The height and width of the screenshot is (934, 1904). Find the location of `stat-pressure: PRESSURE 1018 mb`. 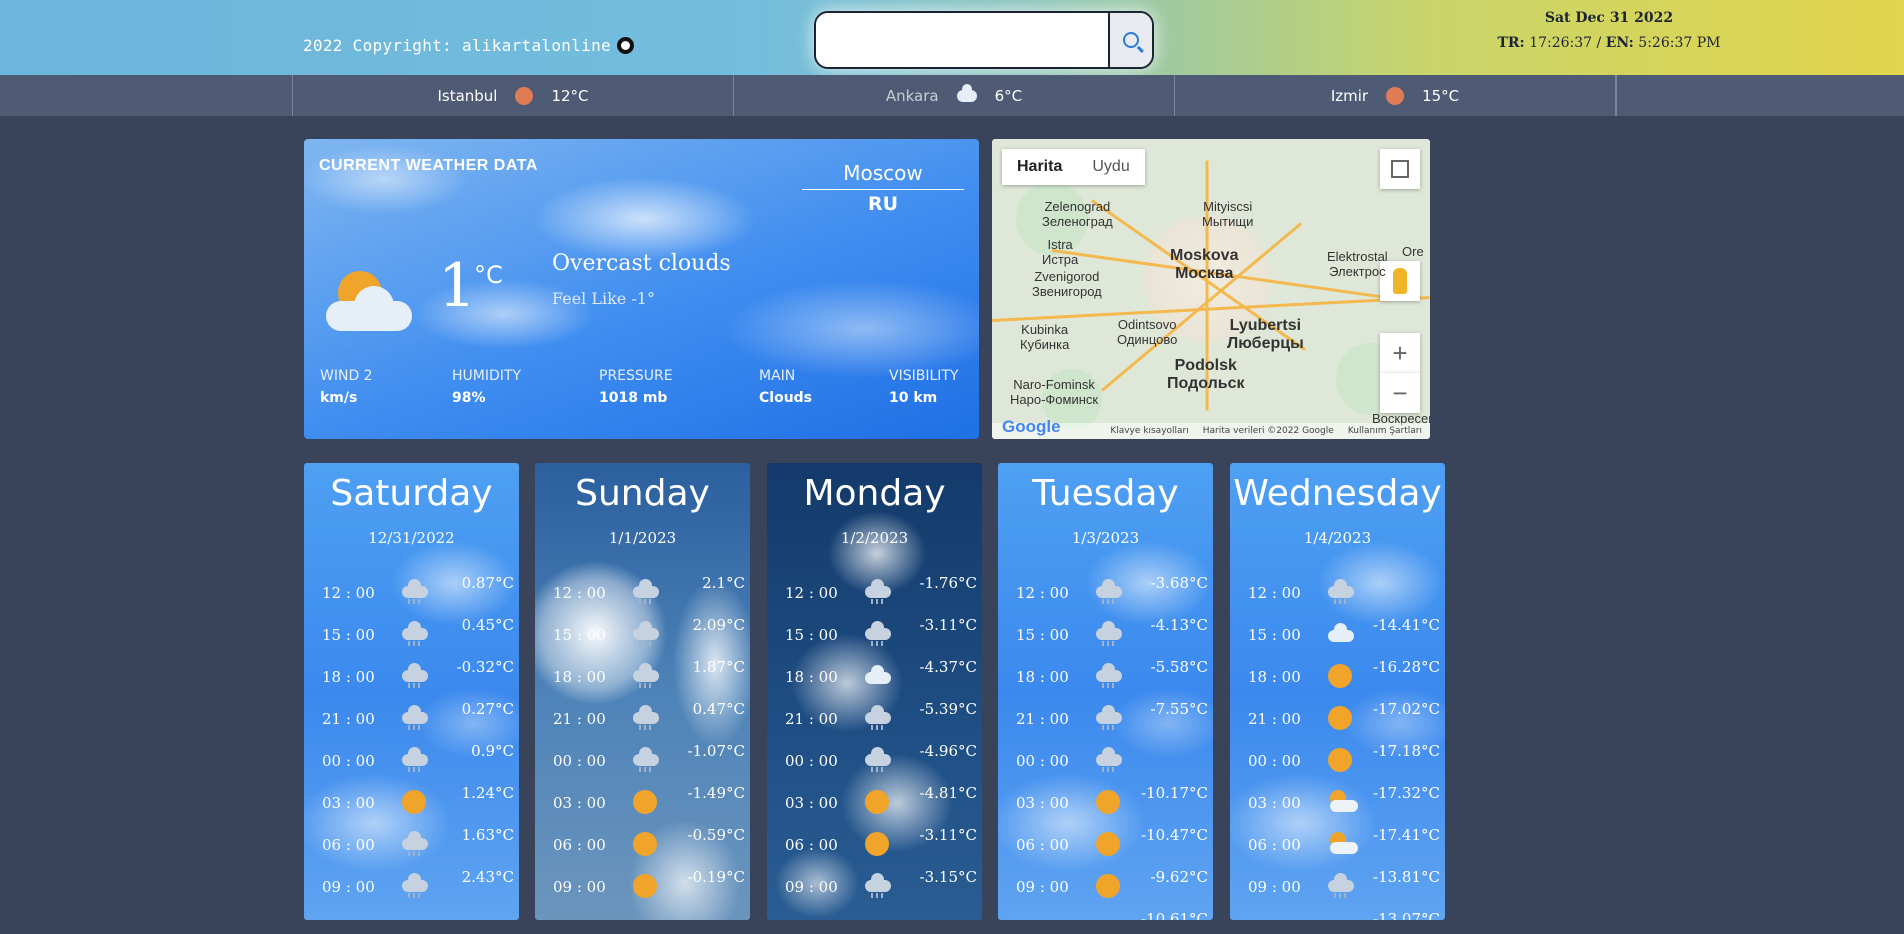

stat-pressure: PRESSURE 1018 mb is located at coordinates (636, 387).